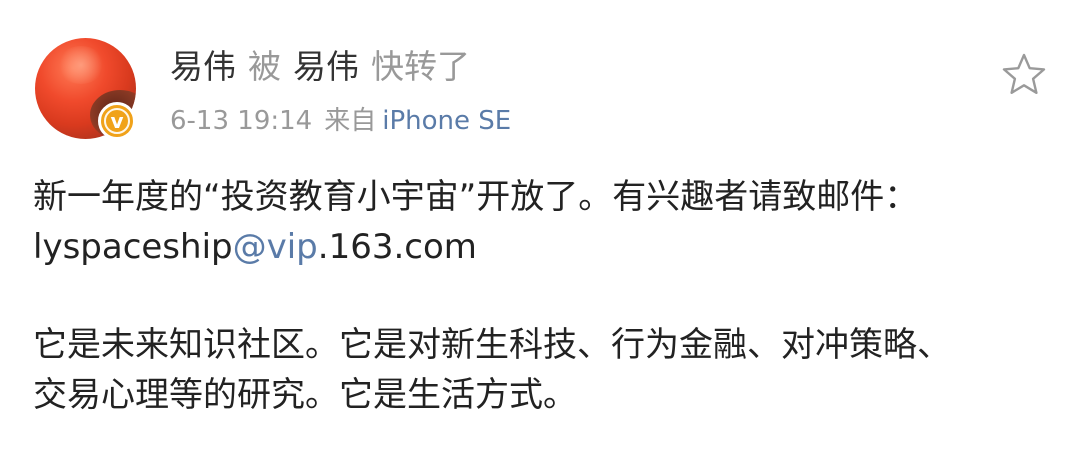 Image resolution: width=1080 pixels, height=456 pixels. I want to click on post-meta: 6-13 19:14 来自 iPhone SE, so click(340, 121).